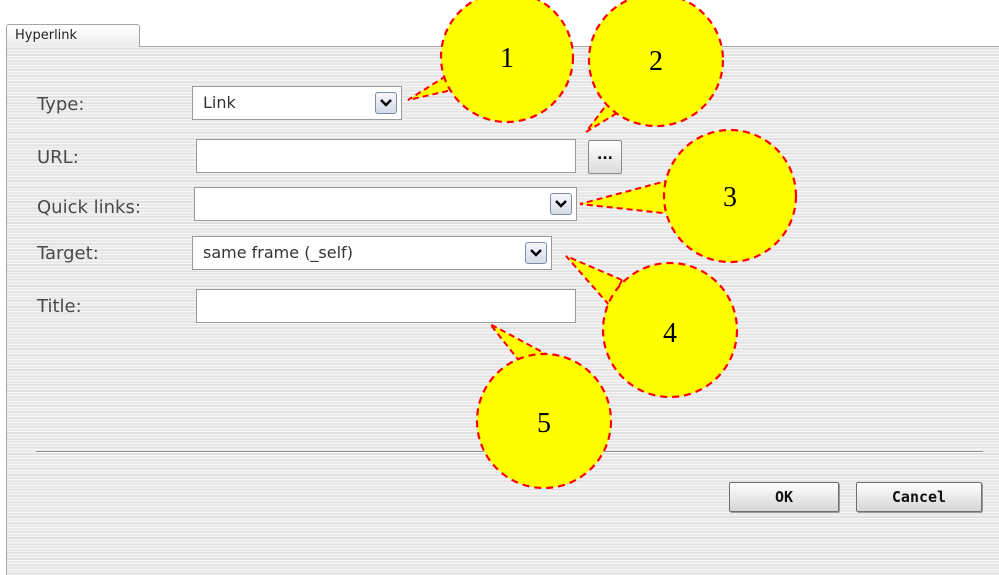 This screenshot has width=999, height=575. I want to click on callout-3-number: 3, so click(730, 197).